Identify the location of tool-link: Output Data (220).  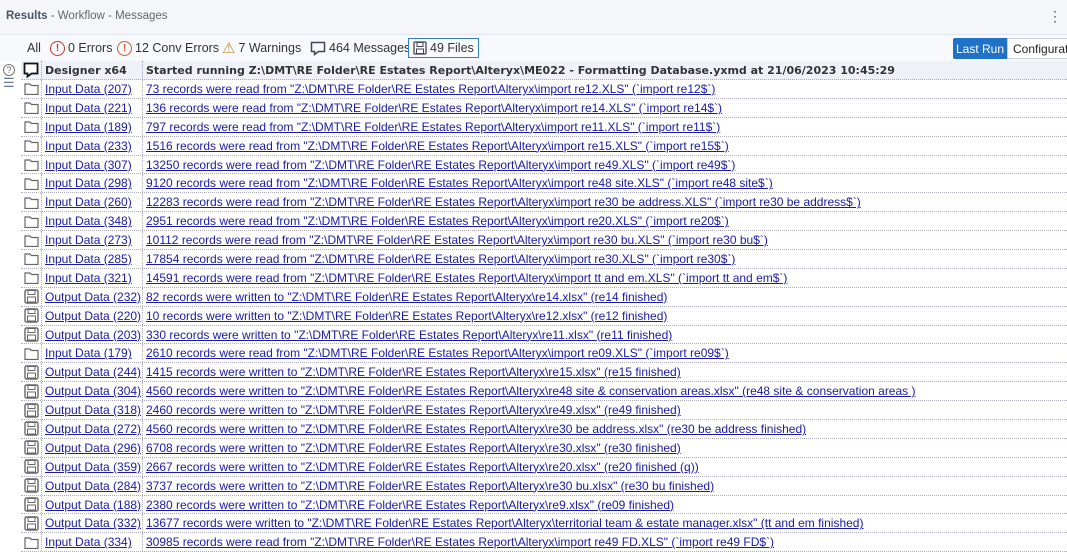
(93, 316).